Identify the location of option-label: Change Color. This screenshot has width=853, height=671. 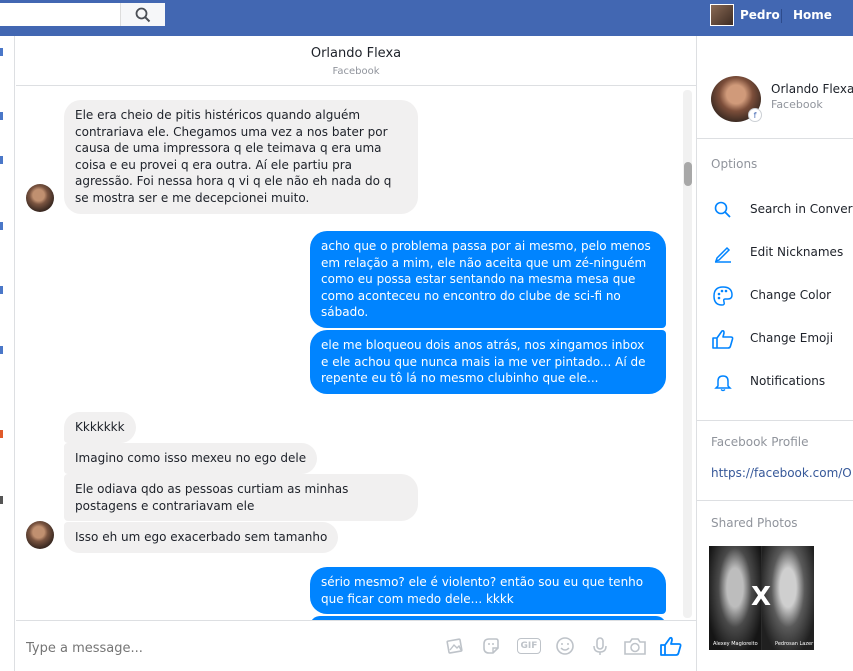
(791, 295).